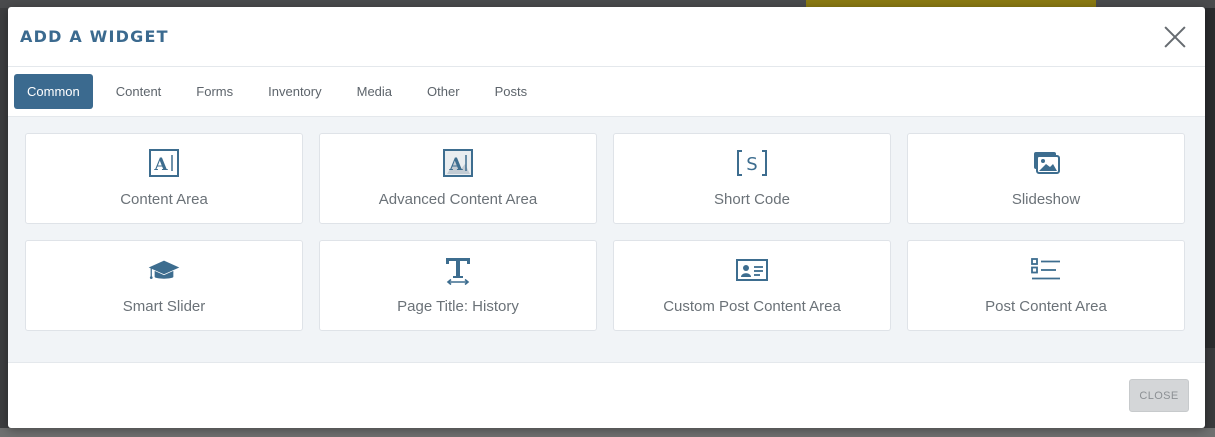 This screenshot has height=437, width=1215. I want to click on images-icon, so click(1046, 163).